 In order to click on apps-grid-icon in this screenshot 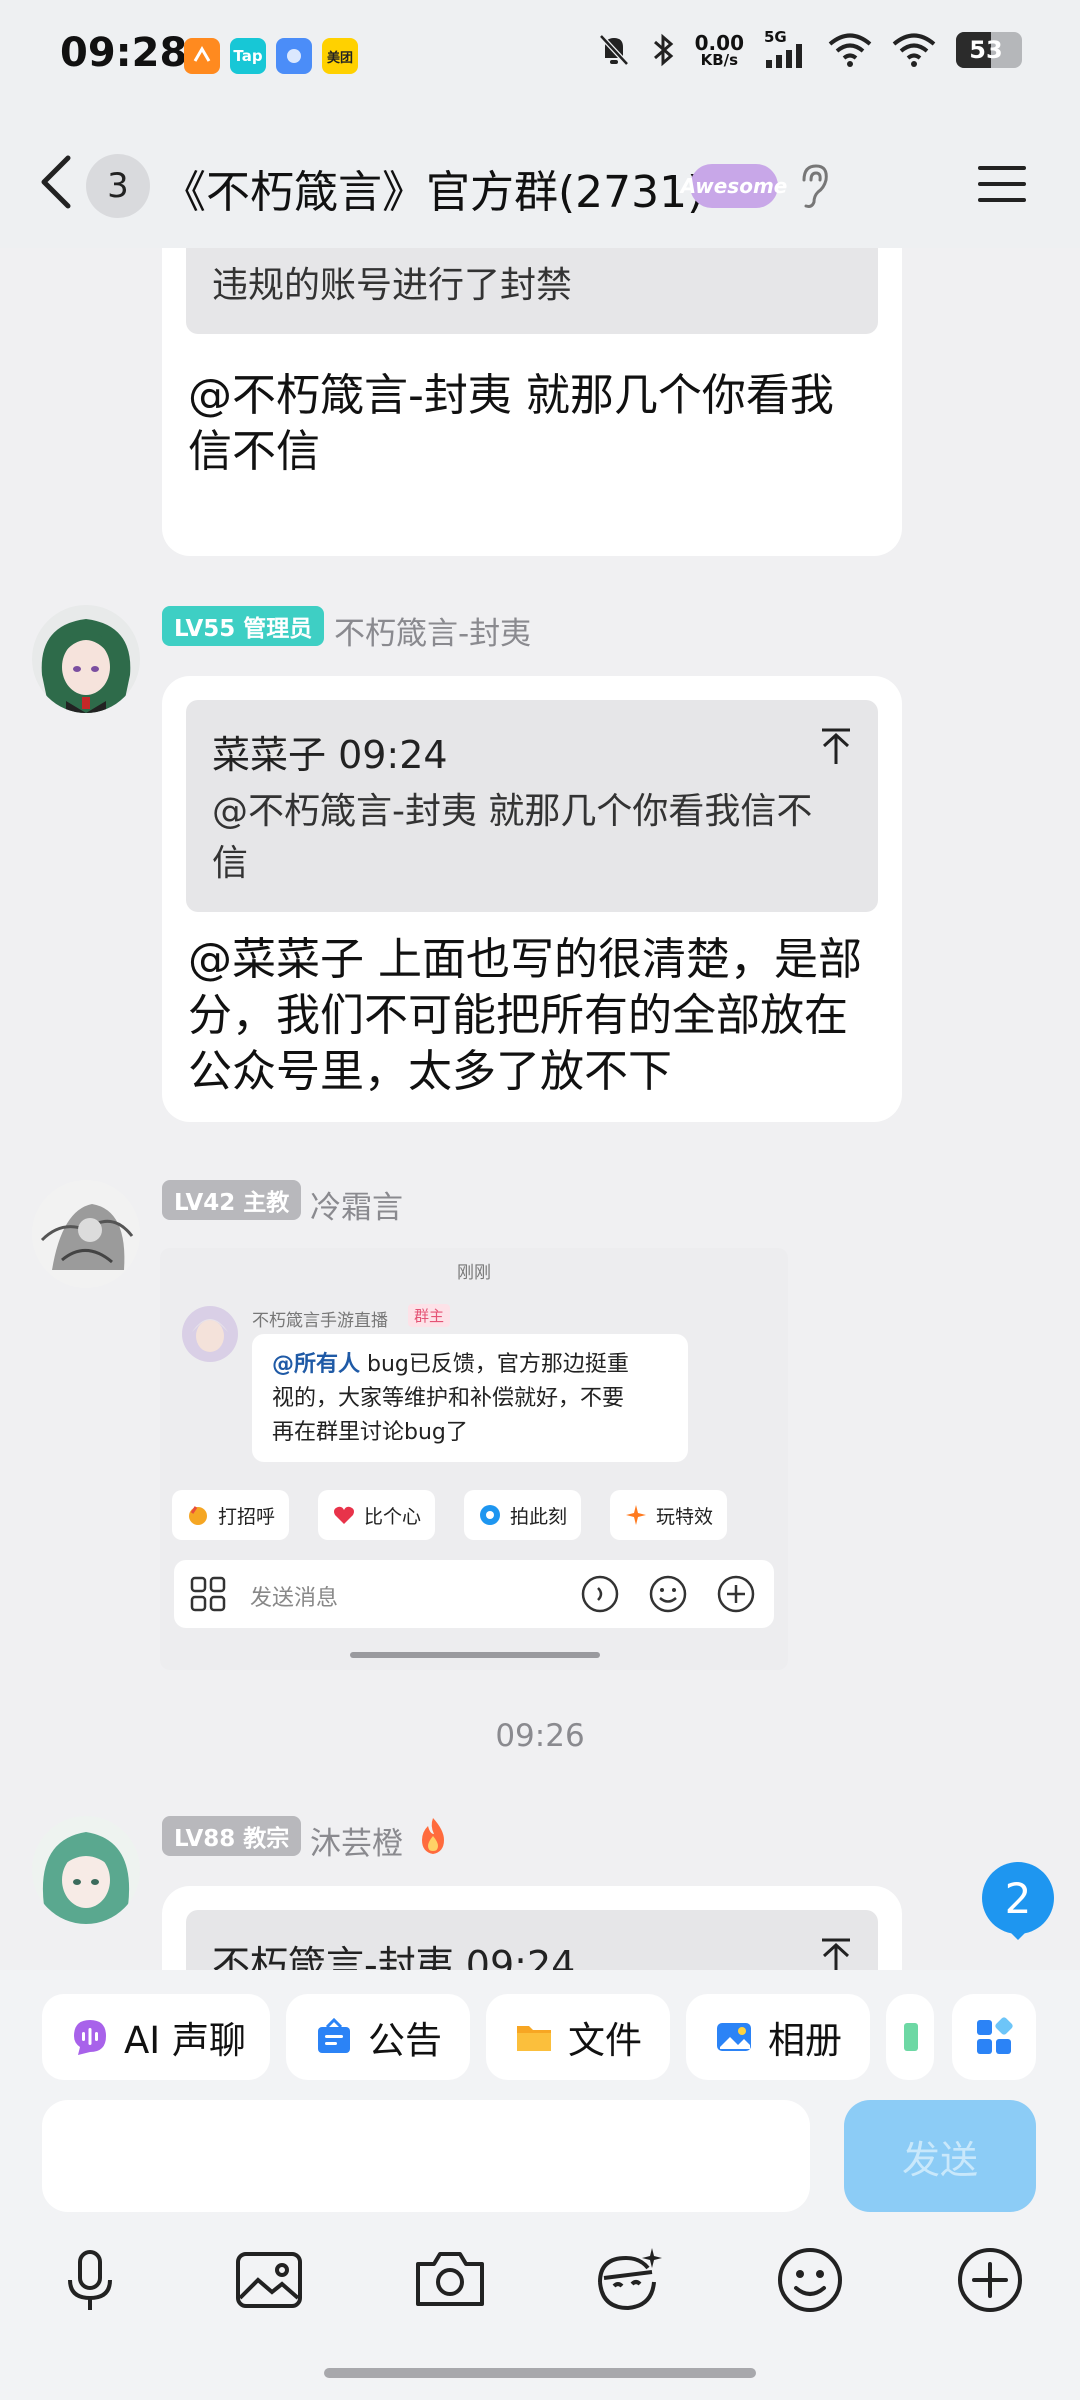, I will do `click(208, 1594)`.